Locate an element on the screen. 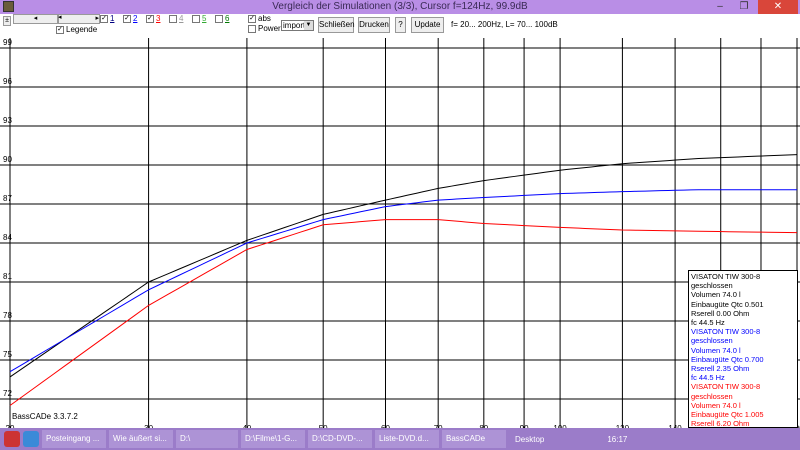 This screenshot has width=800, height=450. y-scrollbar: ◂ is located at coordinates (78, 19).